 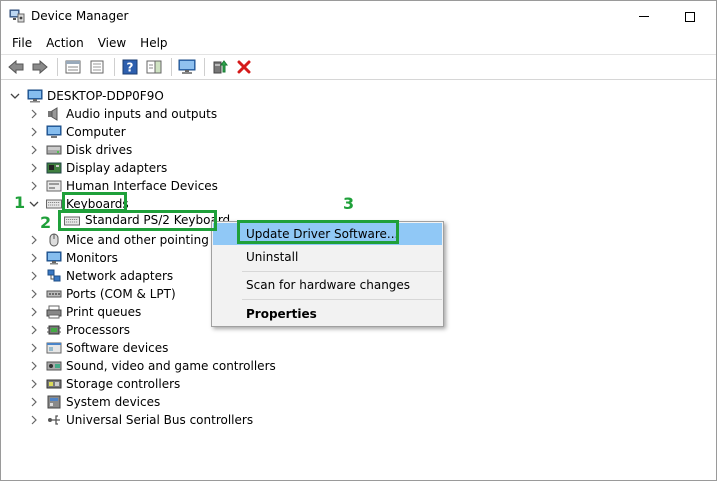 I want to click on maximize-icon, so click(x=690, y=16).